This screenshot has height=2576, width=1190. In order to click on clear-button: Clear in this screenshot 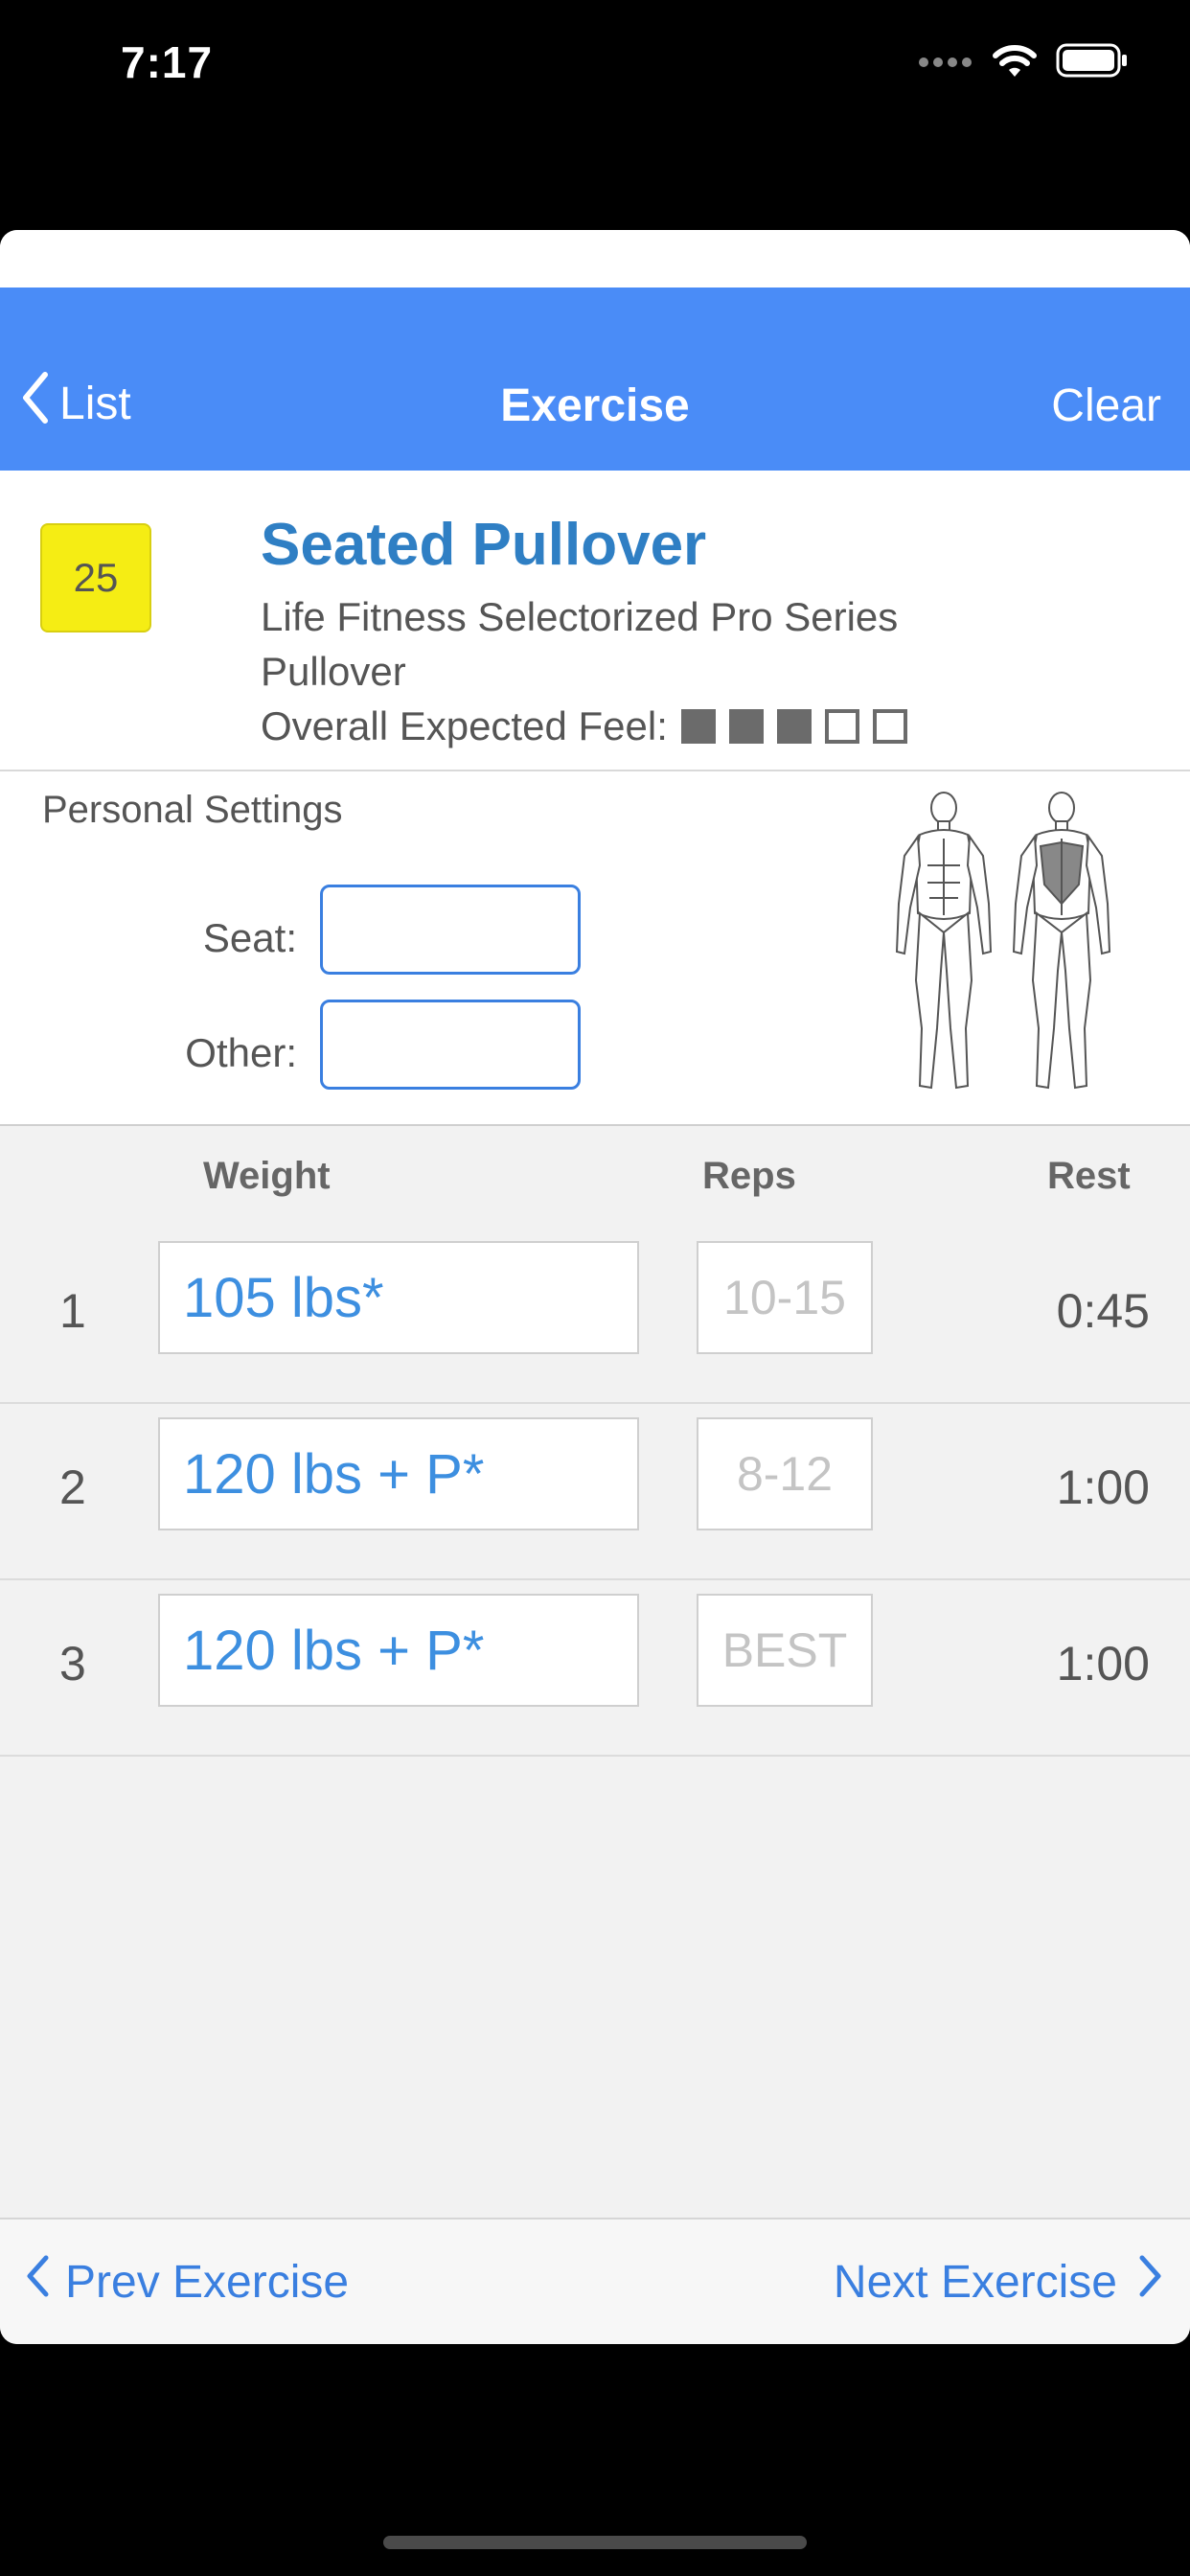, I will do `click(1106, 406)`.